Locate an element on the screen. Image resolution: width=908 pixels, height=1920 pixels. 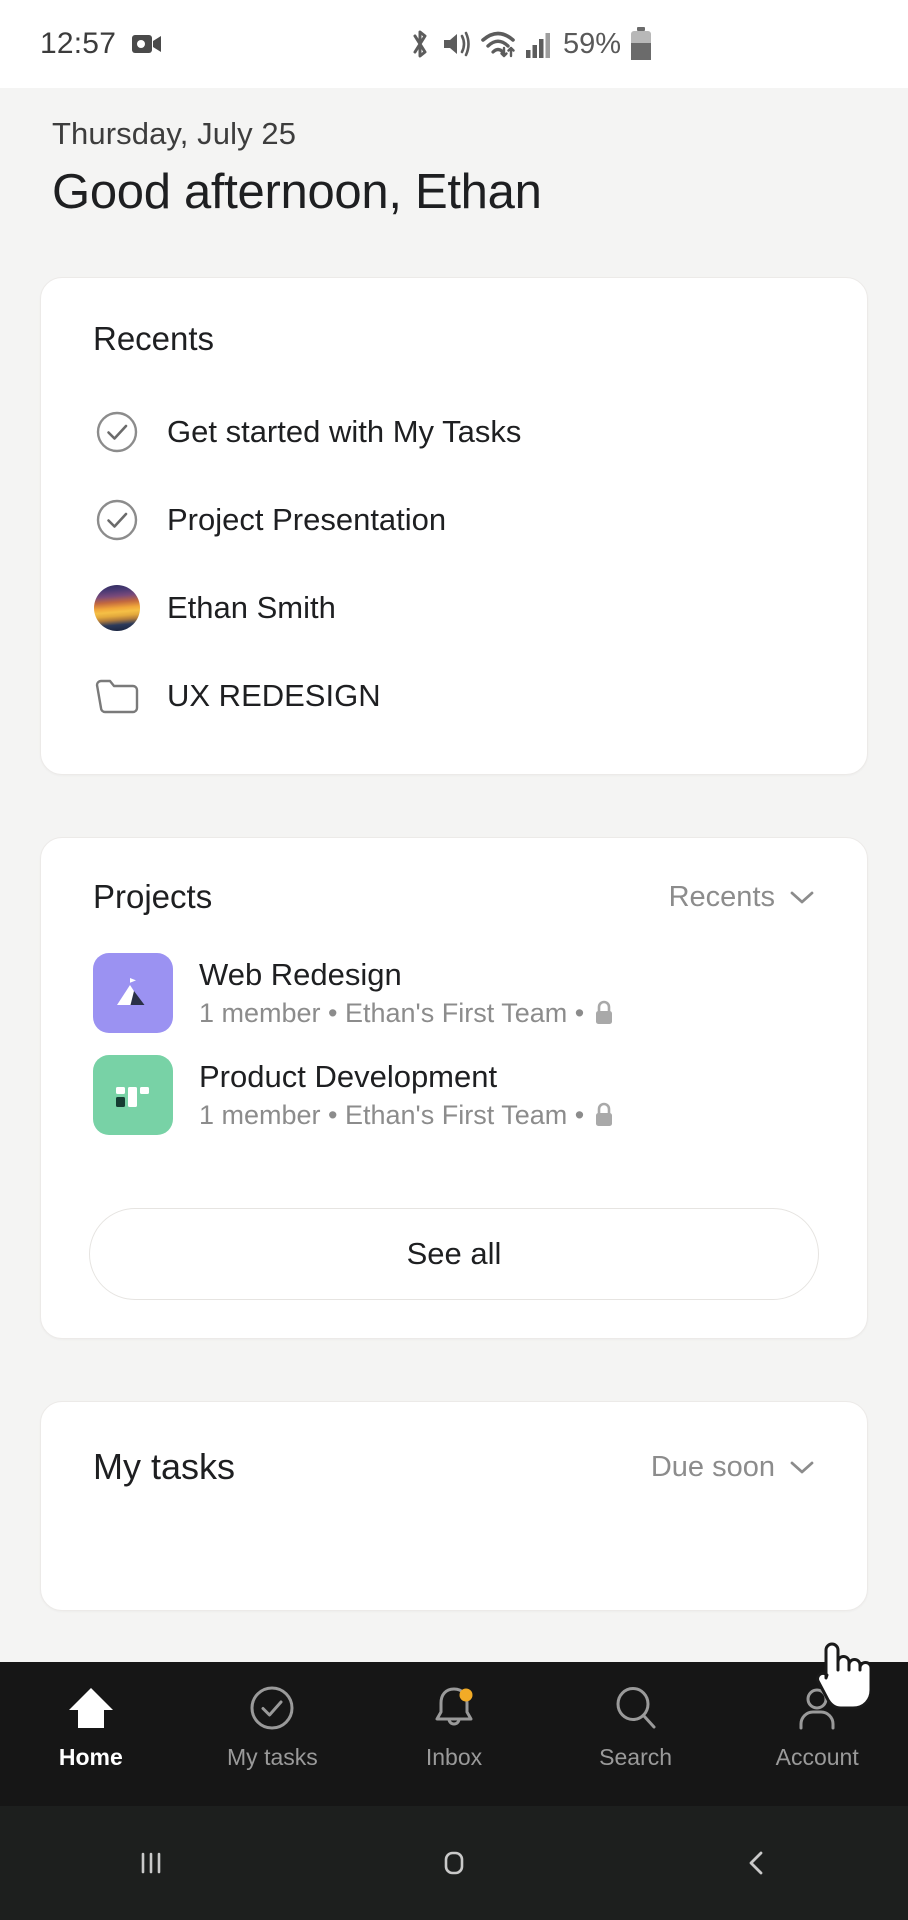
list-item: UX REDESIGN is located at coordinates (454, 696).